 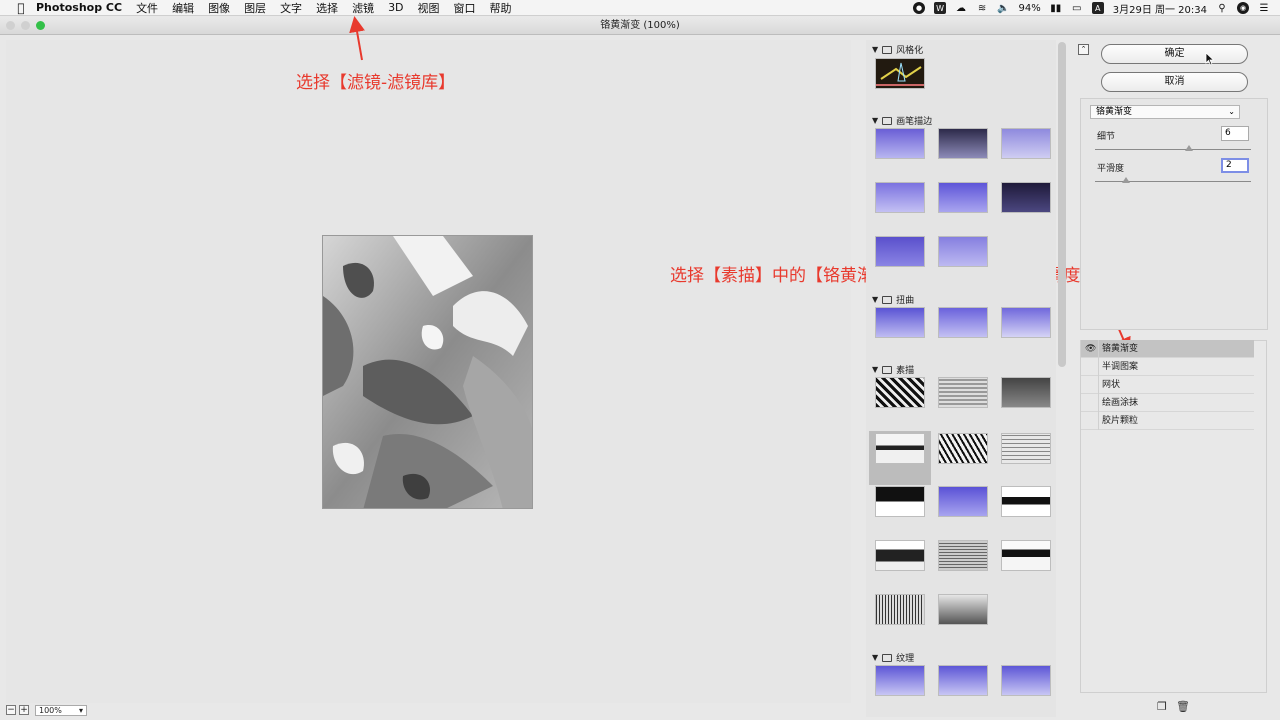 I want to click on filter-browser: ▼ 风格化 ▼ 画笔描边 ▼ 扭曲 ▼ 素描 ▼ 纹理, so click(x=961, y=378).